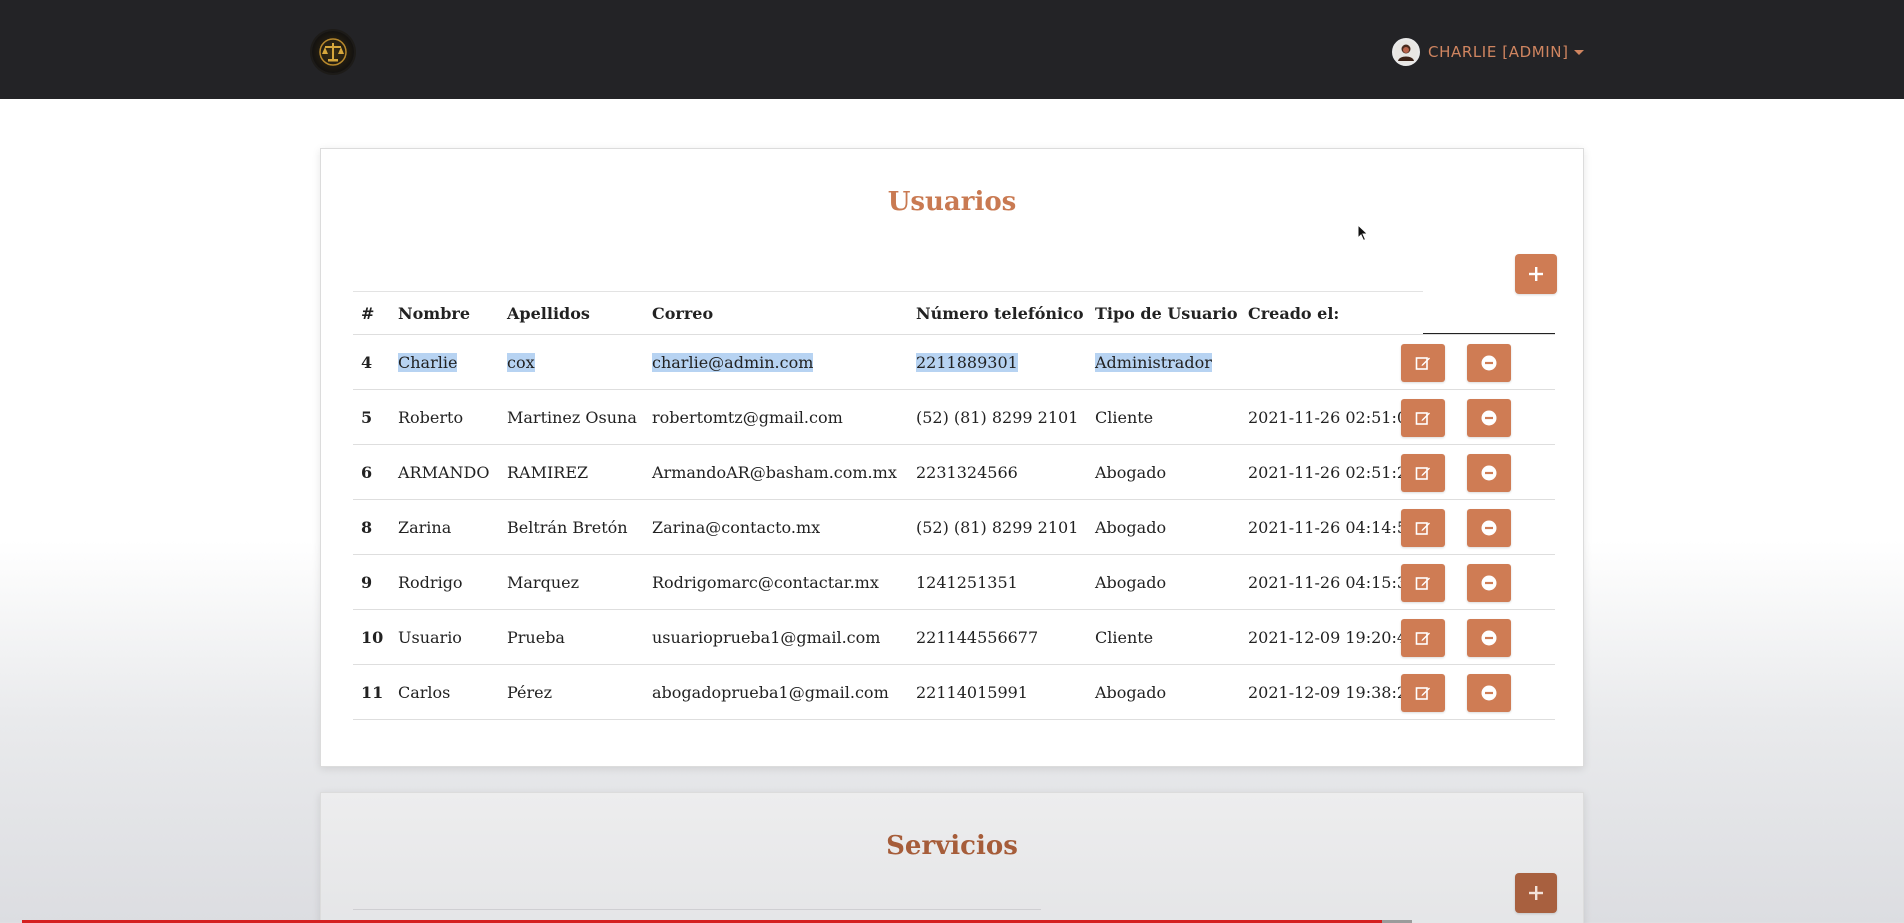 The height and width of the screenshot is (923, 1904). Describe the element at coordinates (536, 637) in the screenshot. I see `cell-apellidos: Prueba` at that location.